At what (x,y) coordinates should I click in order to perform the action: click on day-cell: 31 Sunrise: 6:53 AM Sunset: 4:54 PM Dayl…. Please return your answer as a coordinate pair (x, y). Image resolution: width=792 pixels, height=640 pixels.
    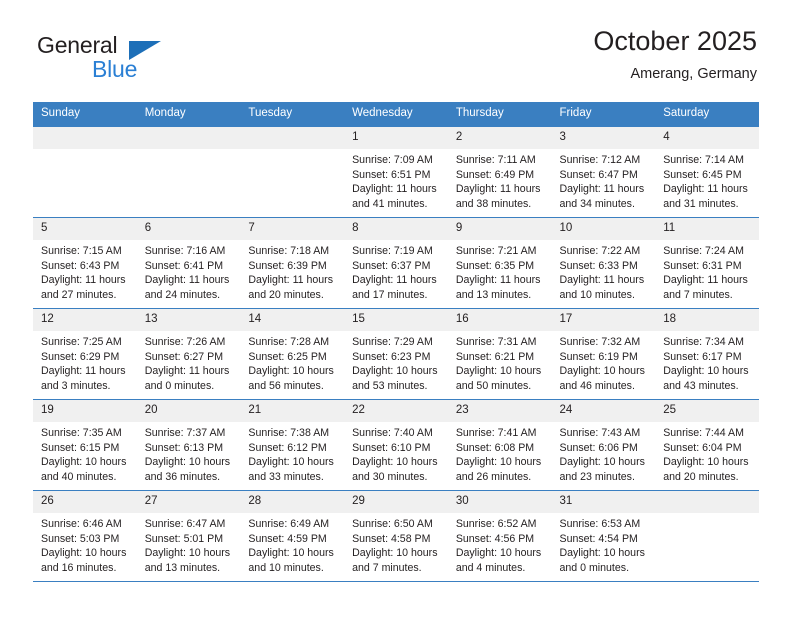
    Looking at the image, I should click on (603, 536).